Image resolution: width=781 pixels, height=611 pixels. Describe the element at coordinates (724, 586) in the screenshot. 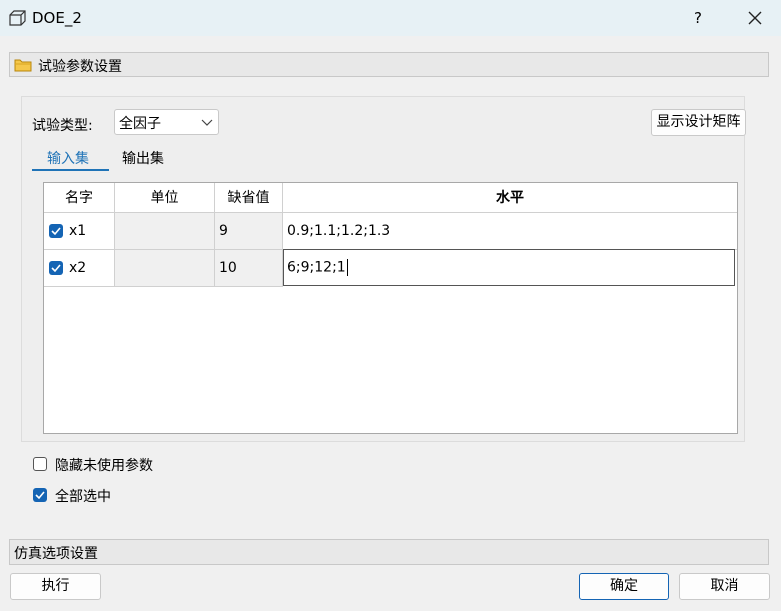

I see `cancel-button: 取消` at that location.